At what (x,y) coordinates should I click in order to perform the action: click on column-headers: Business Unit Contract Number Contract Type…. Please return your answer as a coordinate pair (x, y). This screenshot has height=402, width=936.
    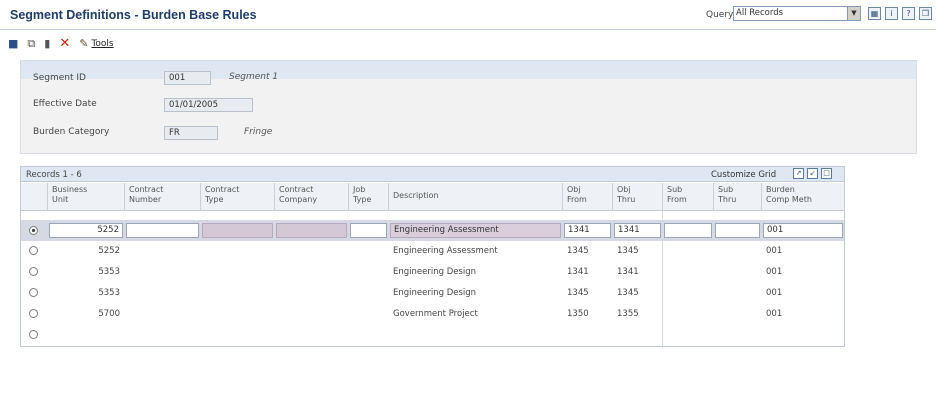
    Looking at the image, I should click on (432, 197).